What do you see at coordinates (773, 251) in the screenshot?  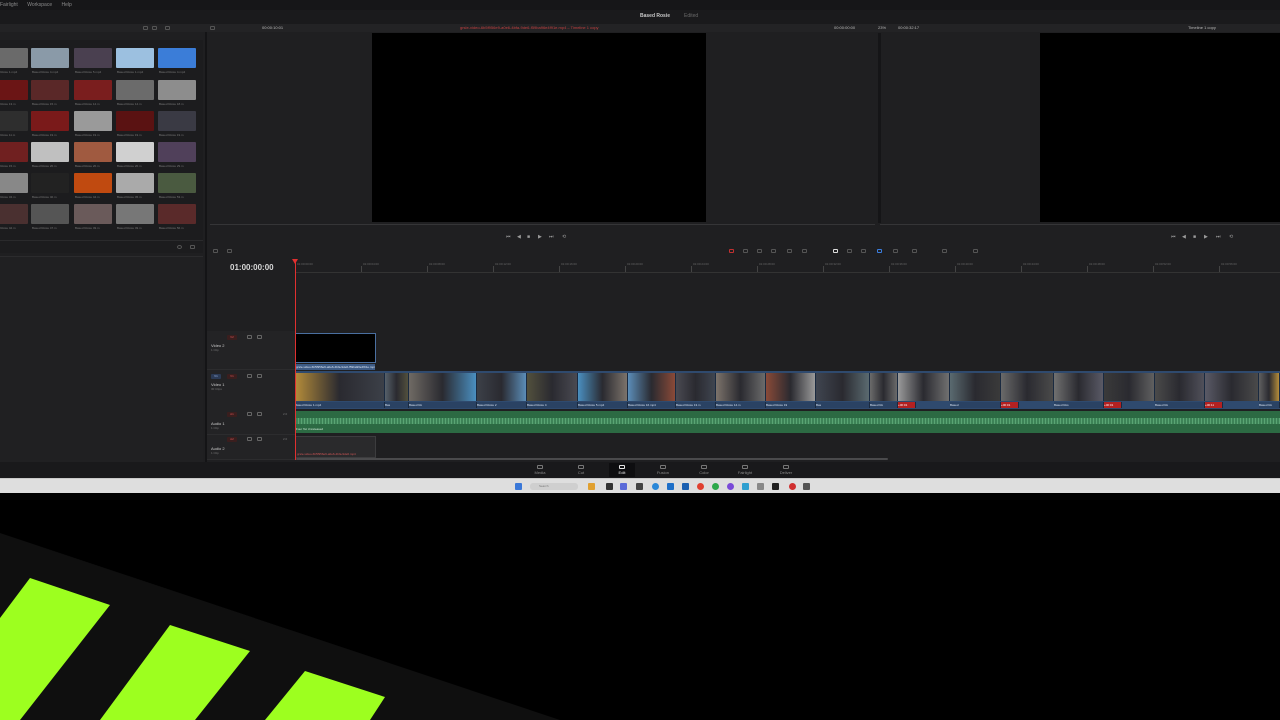 I see `insert-clip-icon` at bounding box center [773, 251].